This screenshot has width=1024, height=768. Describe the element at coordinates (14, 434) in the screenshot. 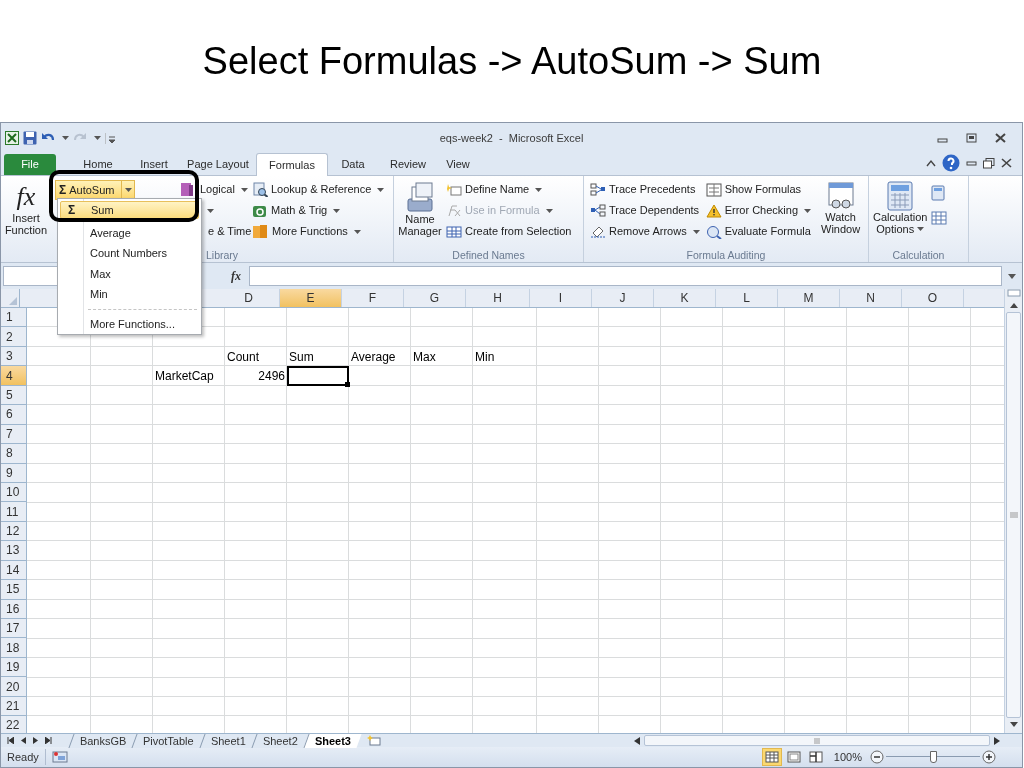

I see `row-header: 7` at that location.